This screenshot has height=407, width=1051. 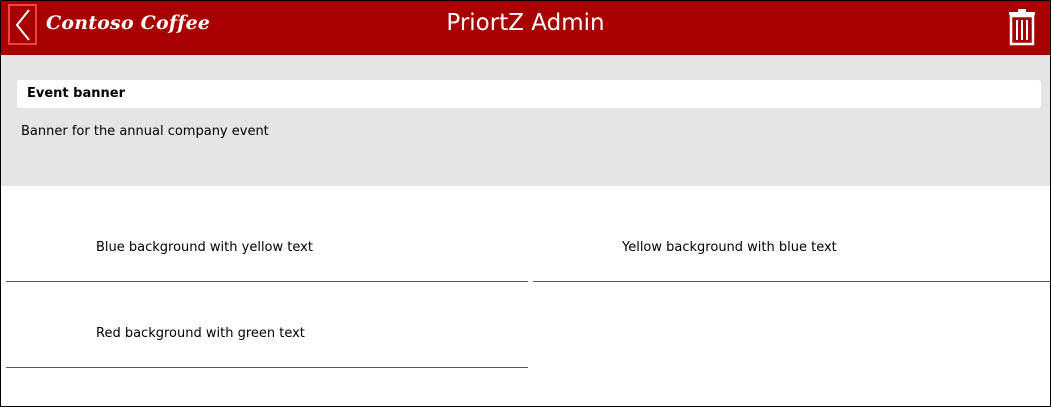 I want to click on header-bar: Contoso Coffee PriortZ Admin, so click(x=525, y=28).